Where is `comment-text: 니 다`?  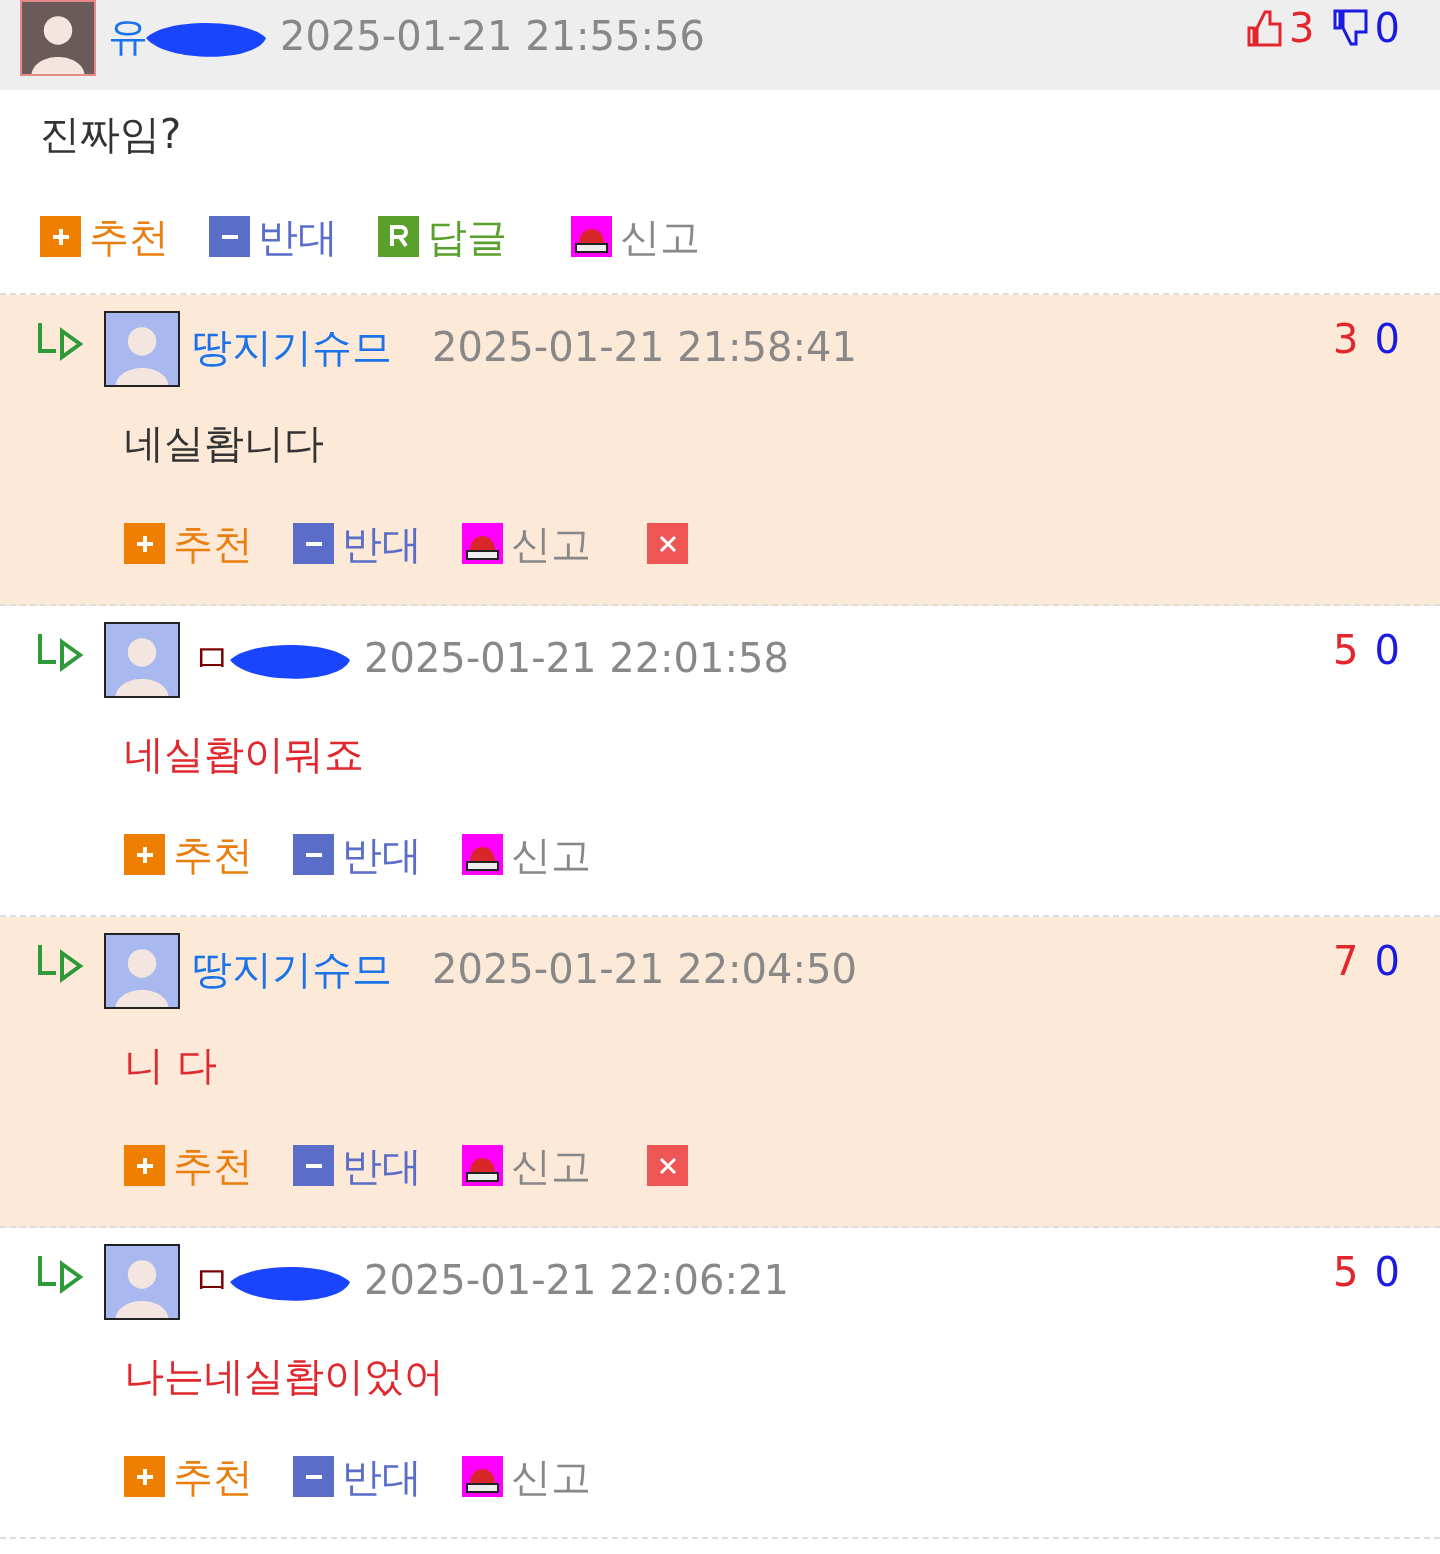 comment-text: 니 다 is located at coordinates (171, 1065).